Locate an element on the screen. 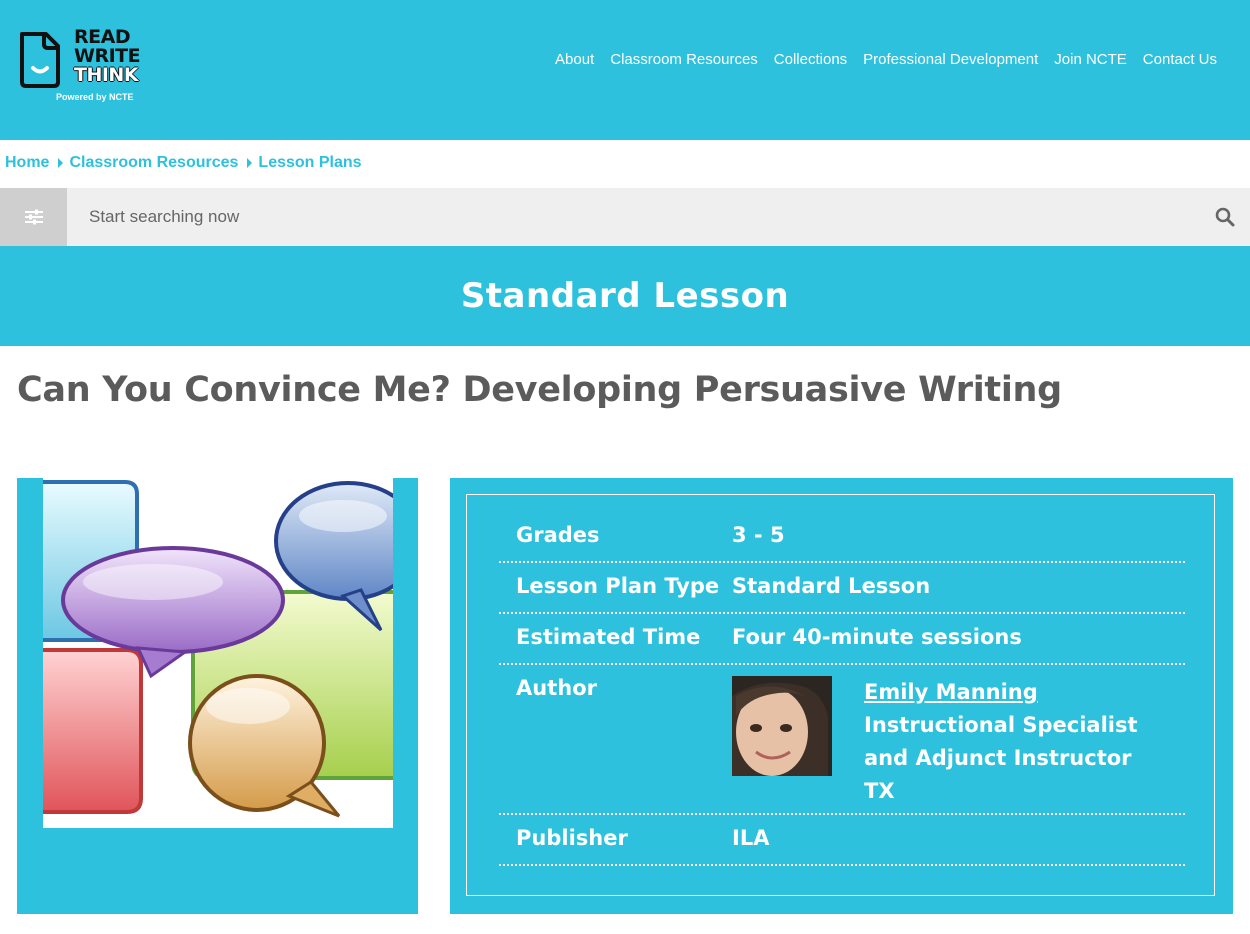 The height and width of the screenshot is (934, 1250). lesson-image-panel is located at coordinates (217, 696).